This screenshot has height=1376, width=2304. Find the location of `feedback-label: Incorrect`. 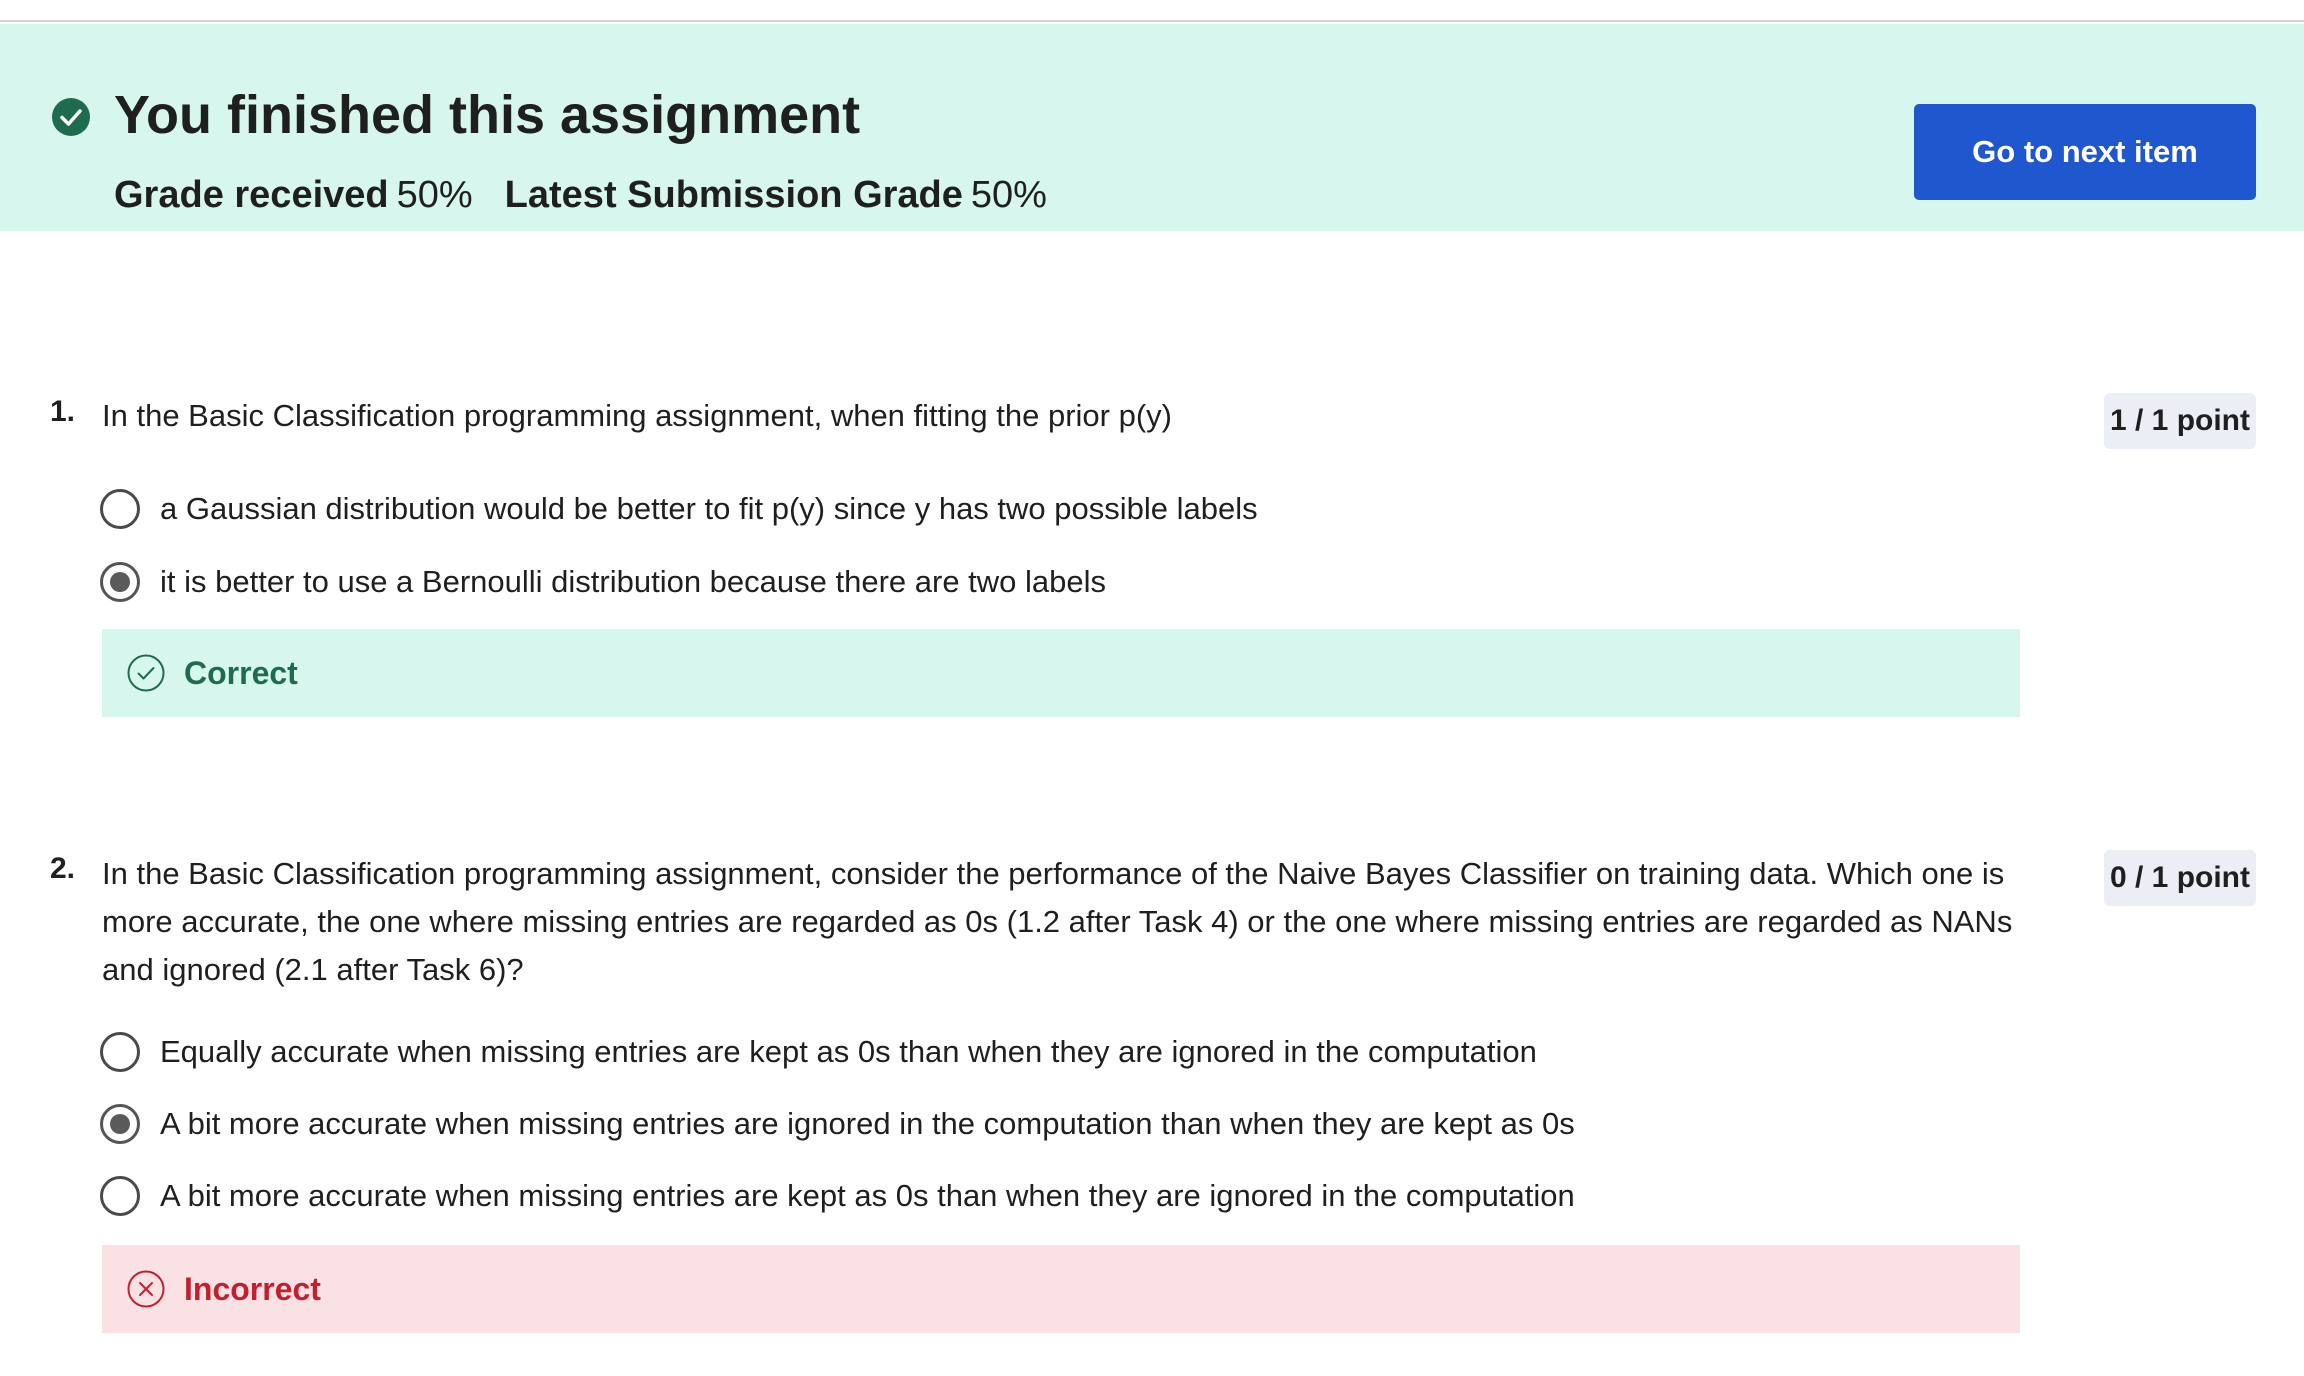

feedback-label: Incorrect is located at coordinates (252, 1288).